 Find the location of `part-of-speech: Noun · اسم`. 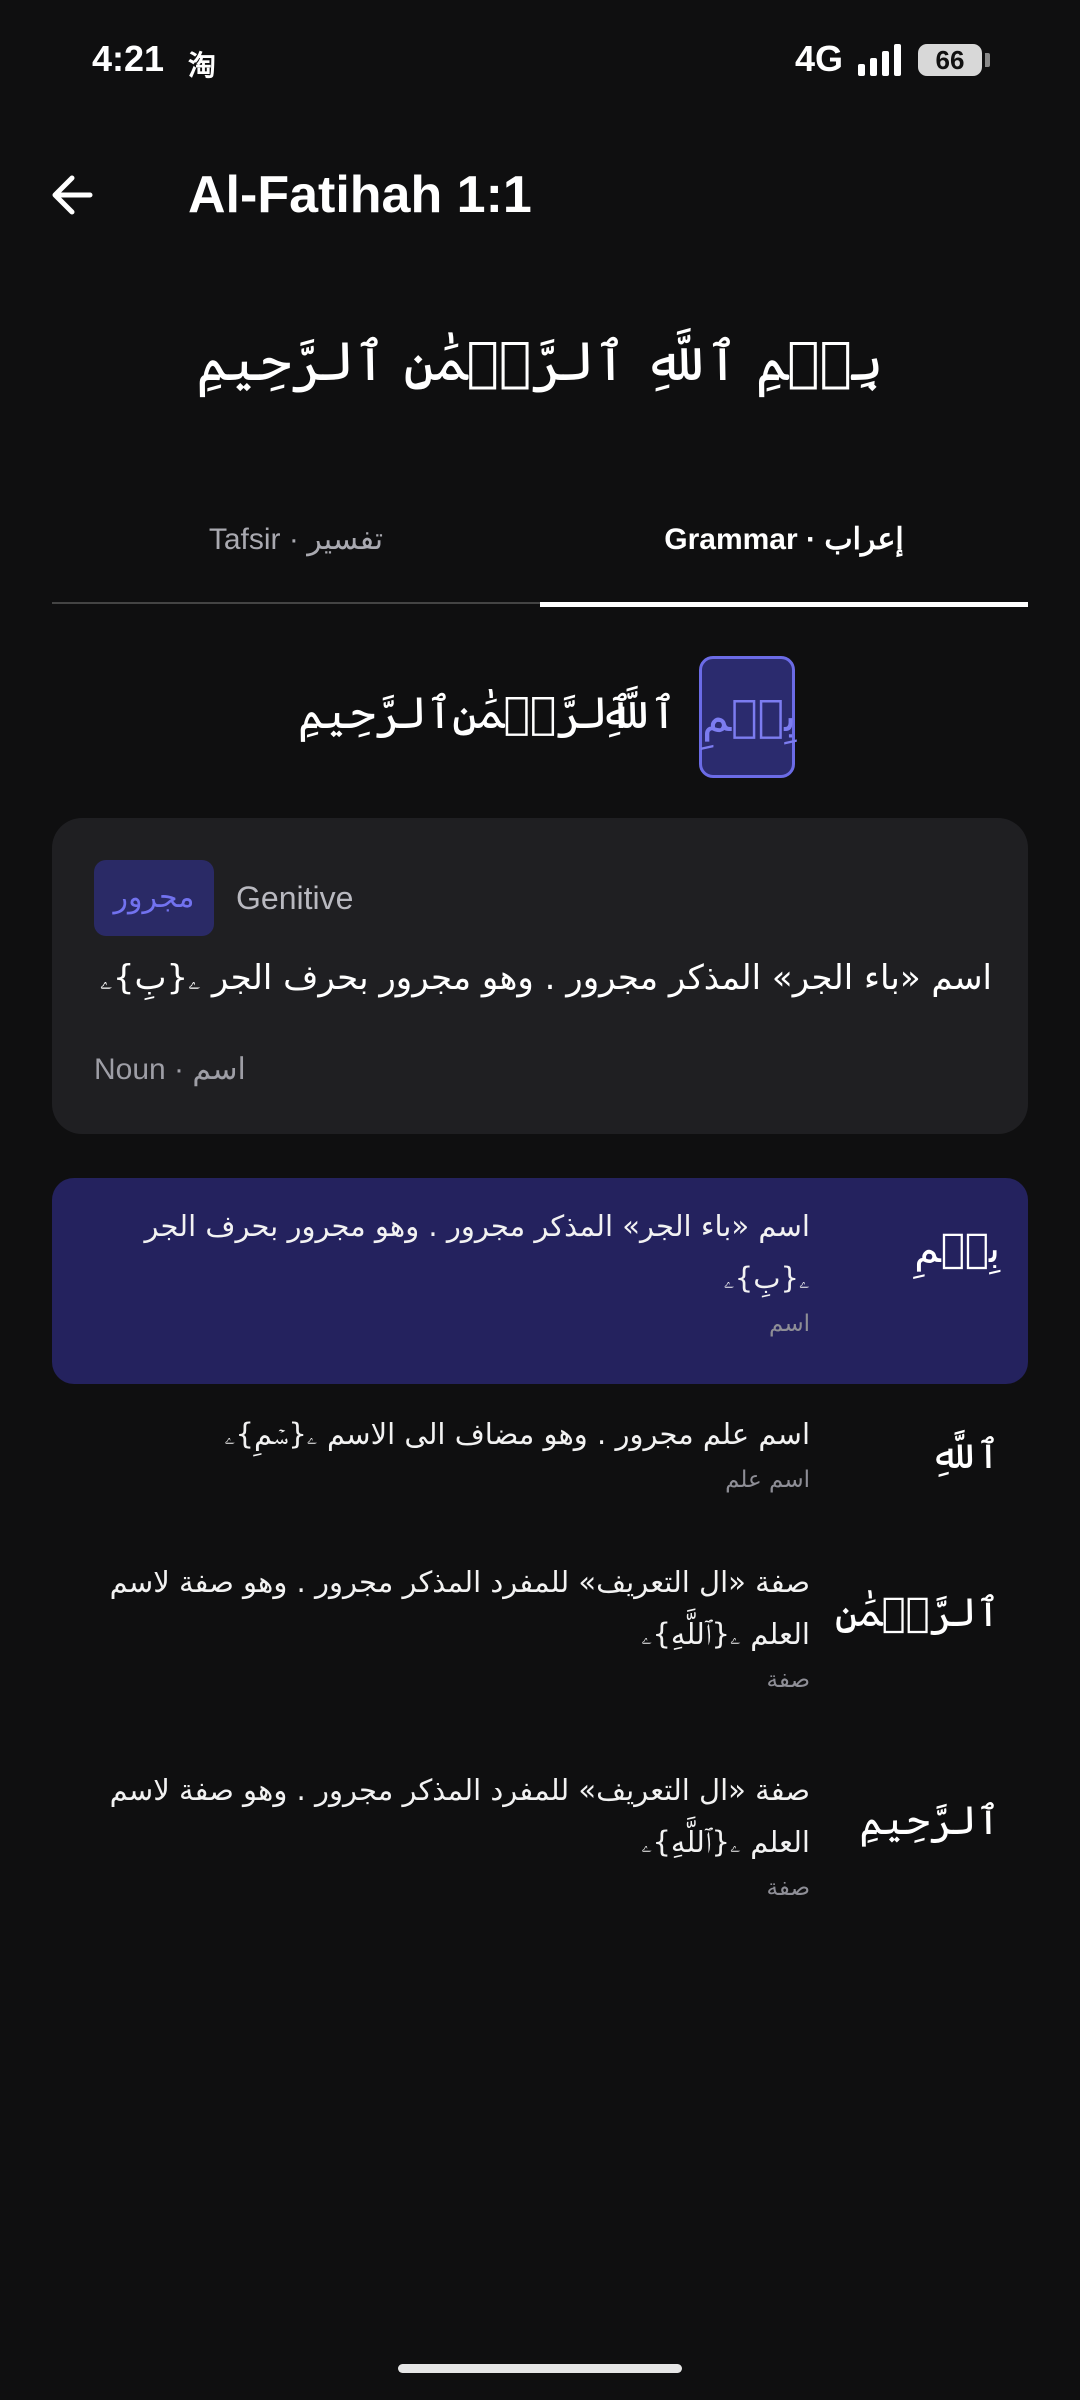

part-of-speech: Noun · اسم is located at coordinates (170, 1069).